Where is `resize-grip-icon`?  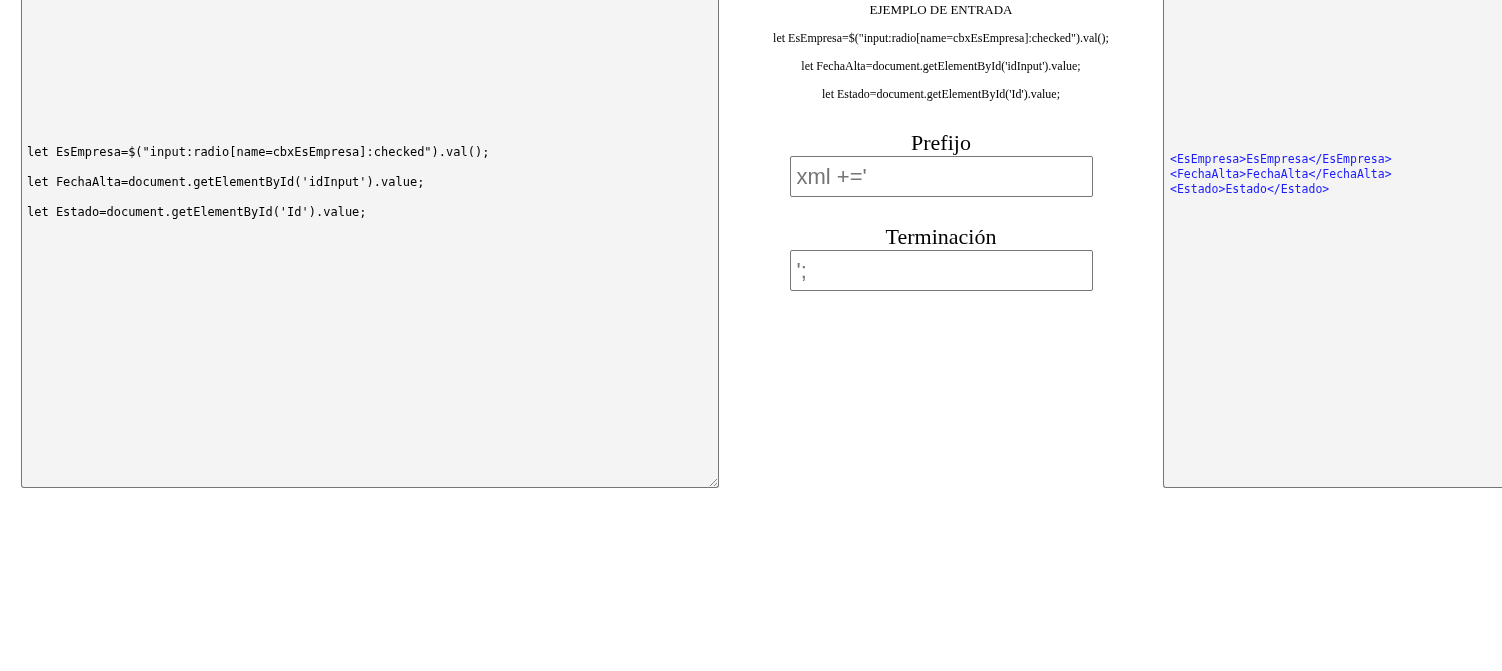 resize-grip-icon is located at coordinates (713, 482).